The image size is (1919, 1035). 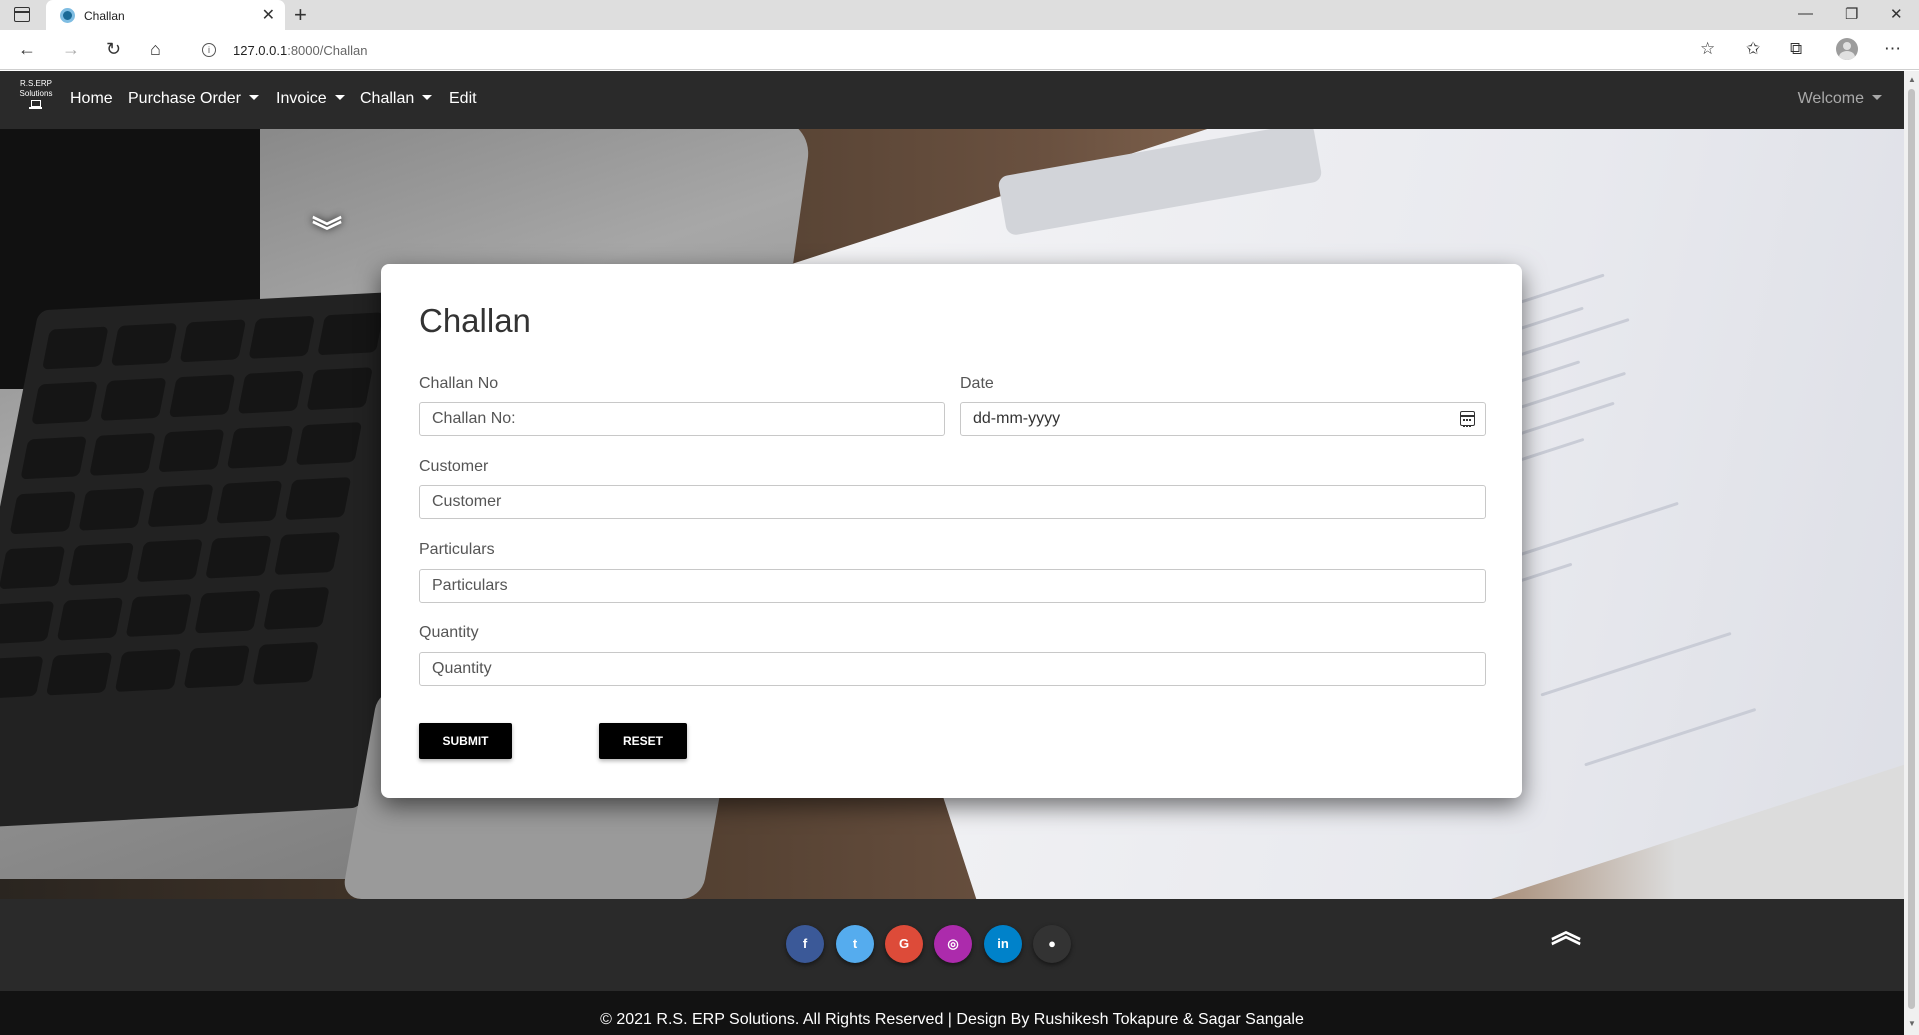 I want to click on forward-icon: →, so click(x=71, y=49).